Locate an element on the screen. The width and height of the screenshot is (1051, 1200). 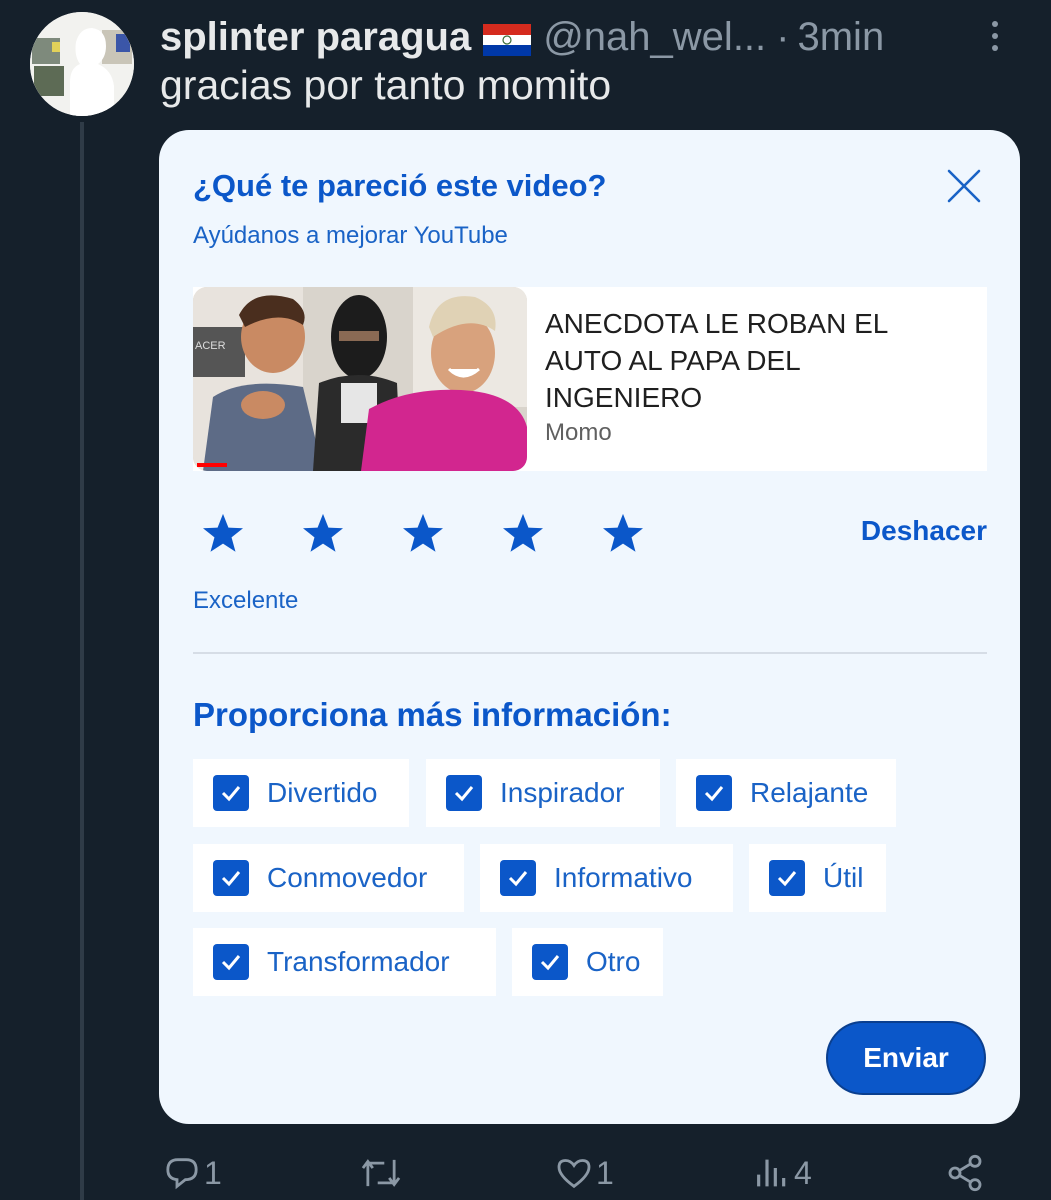
card-subtitle: Ayúdanos a mejorar YouTube is located at coordinates (350, 235).